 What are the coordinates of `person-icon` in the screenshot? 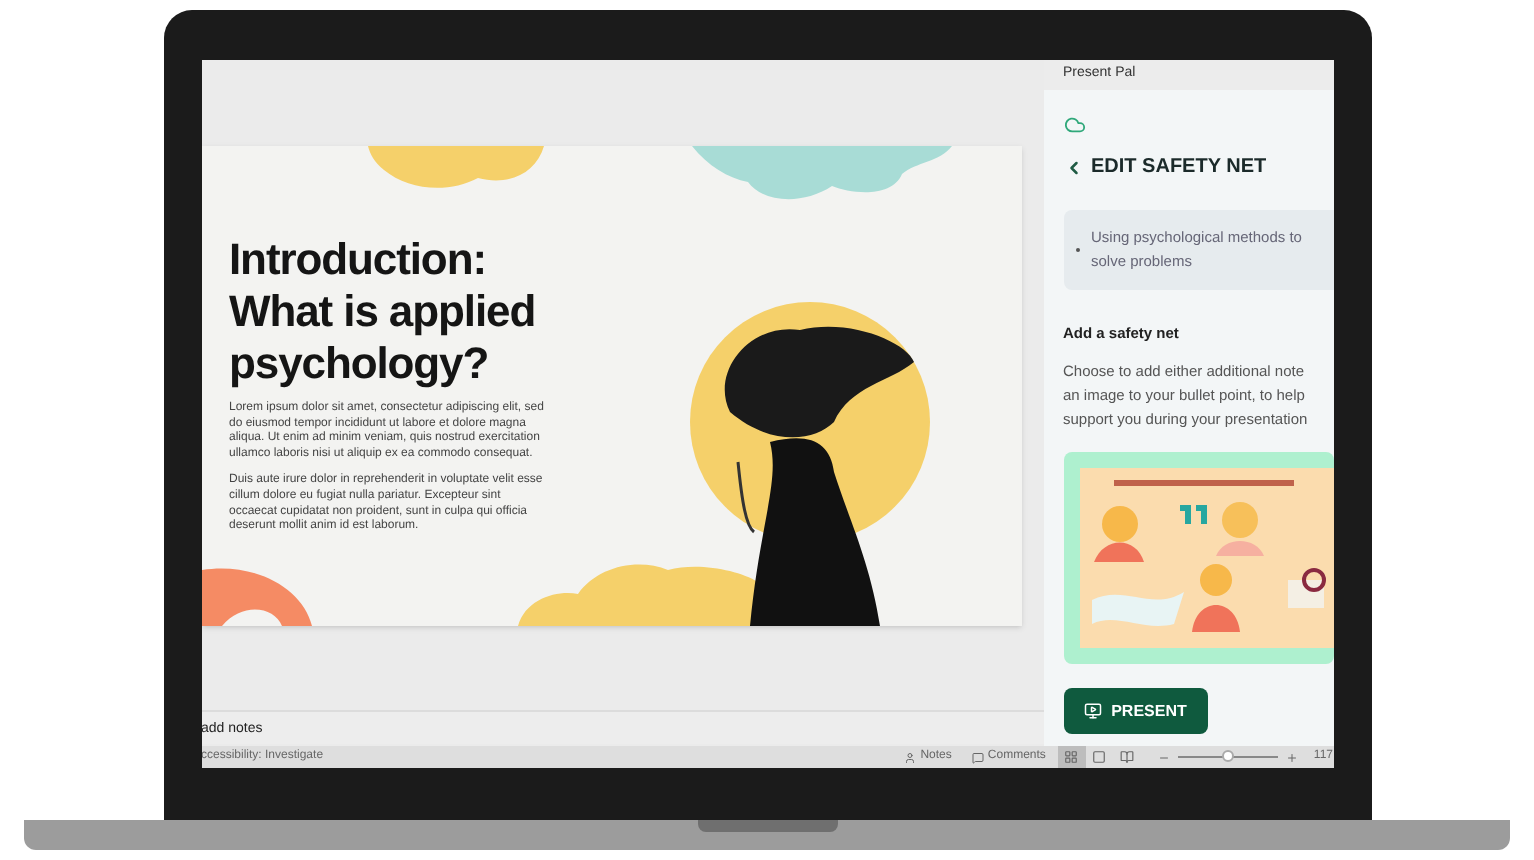 It's located at (910, 757).